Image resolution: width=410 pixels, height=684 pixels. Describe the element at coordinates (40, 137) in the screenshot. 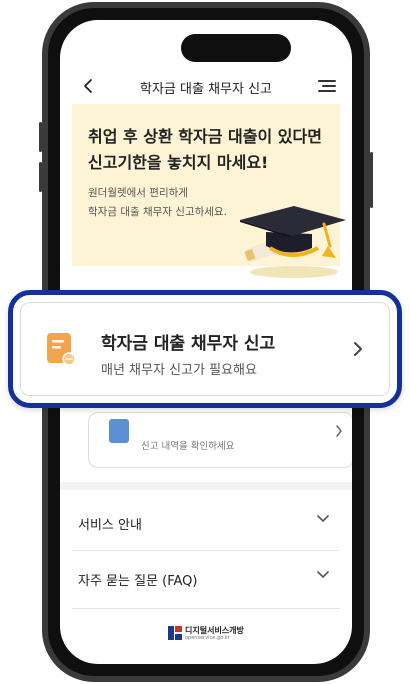

I see `volume-up-button` at that location.